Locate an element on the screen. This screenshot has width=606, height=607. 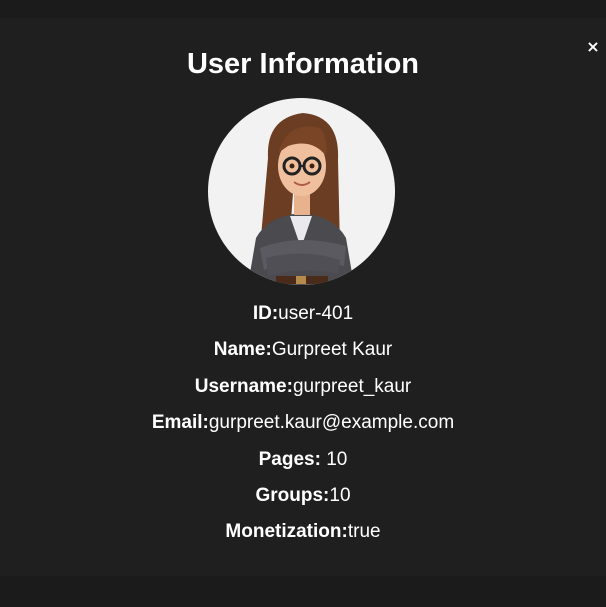
field-monetization-label: Monetization: is located at coordinates (286, 531).